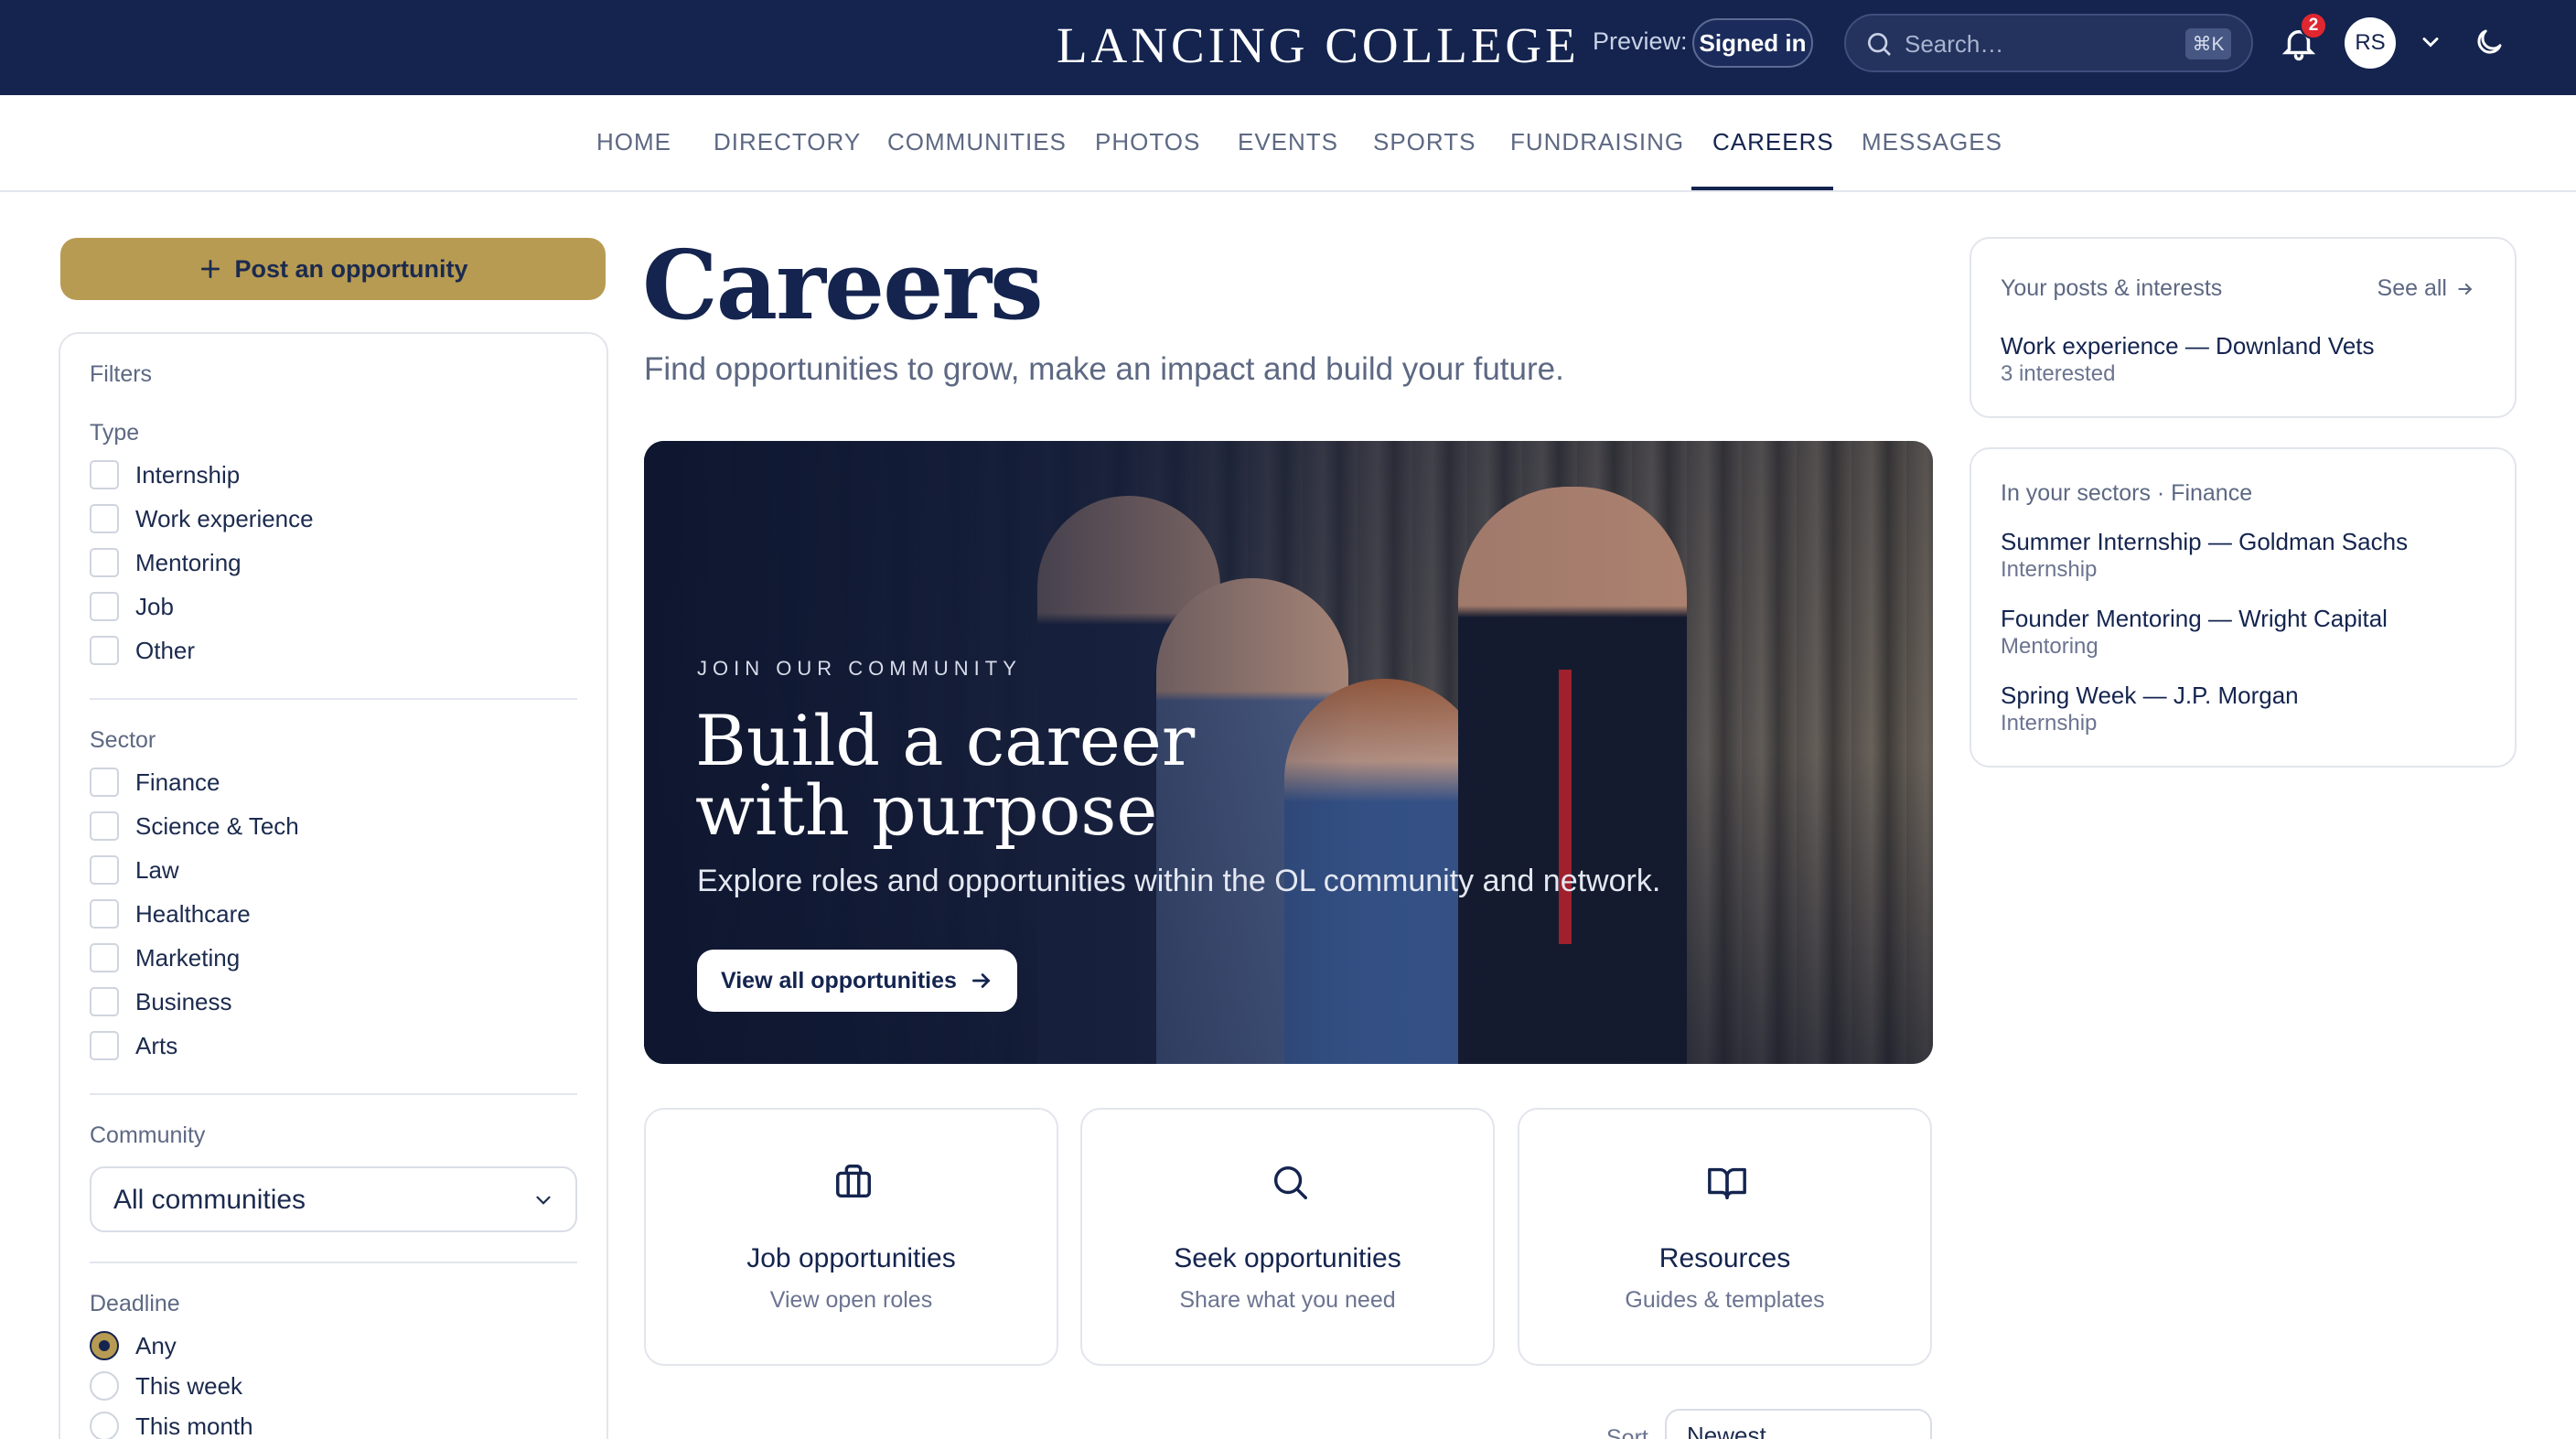 The width and height of the screenshot is (2576, 1439). I want to click on type-option-mentoring: Mentoring, so click(166, 563).